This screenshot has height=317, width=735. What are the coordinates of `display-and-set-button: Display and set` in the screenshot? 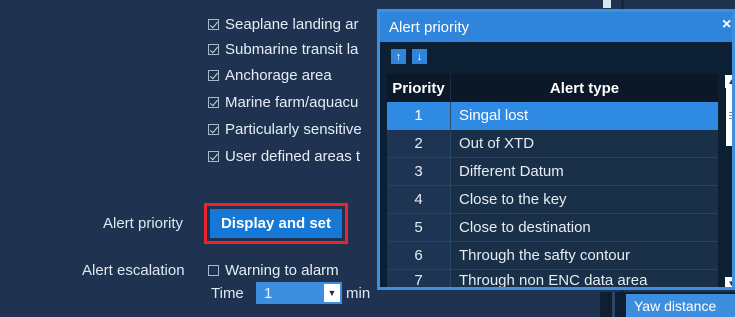 It's located at (276, 223).